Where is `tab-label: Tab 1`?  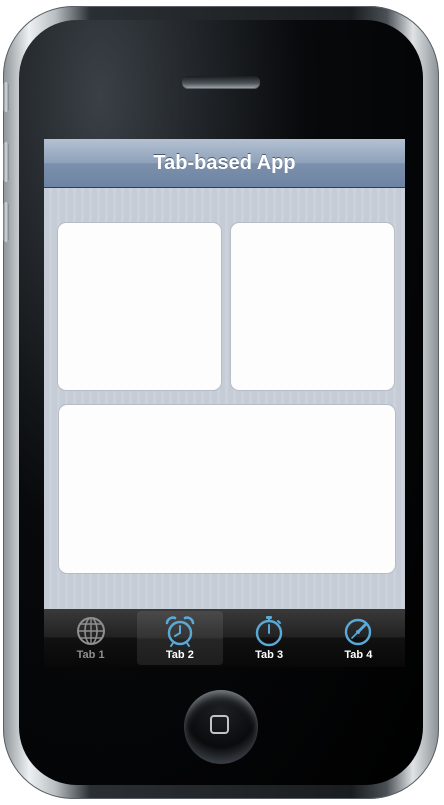
tab-label: Tab 1 is located at coordinates (90, 655).